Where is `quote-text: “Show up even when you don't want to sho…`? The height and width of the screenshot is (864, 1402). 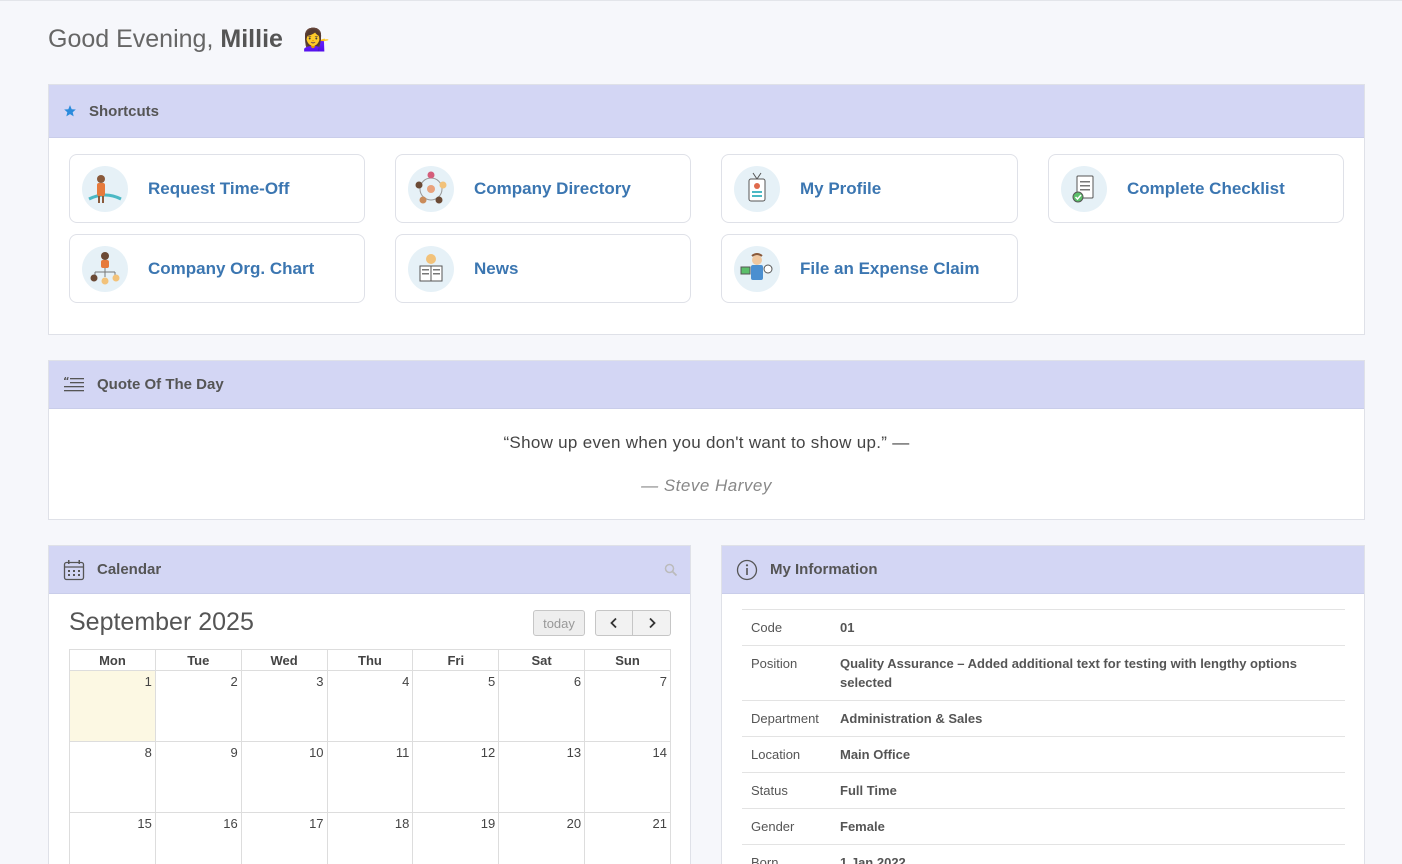
quote-text: “Show up even when you don't want to sho… is located at coordinates (706, 442).